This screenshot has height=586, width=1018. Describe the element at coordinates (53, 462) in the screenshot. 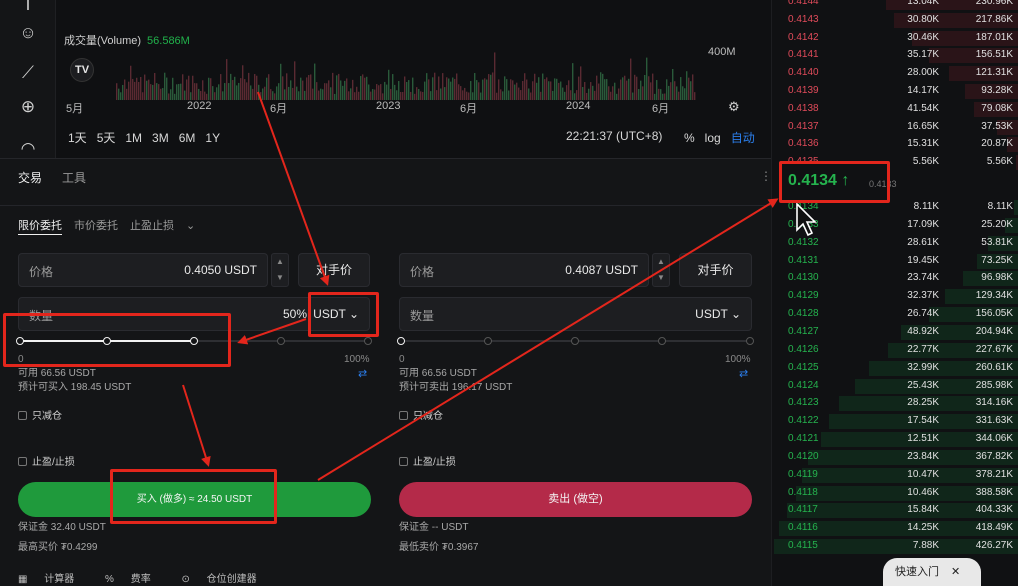

I see `checkbox-label: 止盈/止损` at that location.